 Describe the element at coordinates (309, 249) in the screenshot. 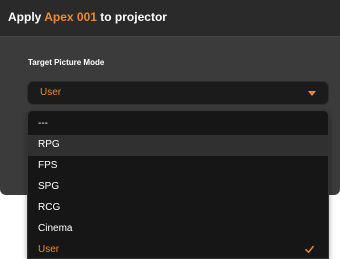

I see `check-icon` at that location.